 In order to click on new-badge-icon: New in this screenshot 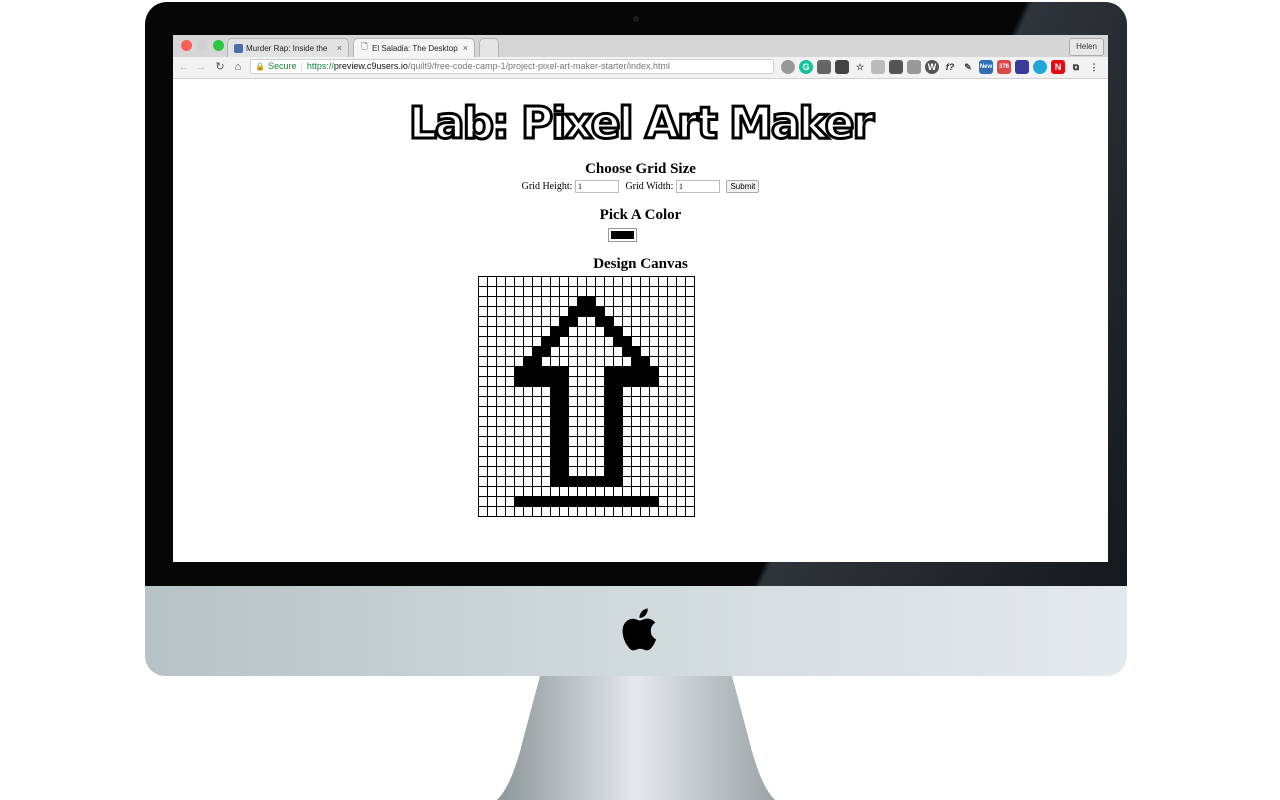, I will do `click(986, 67)`.